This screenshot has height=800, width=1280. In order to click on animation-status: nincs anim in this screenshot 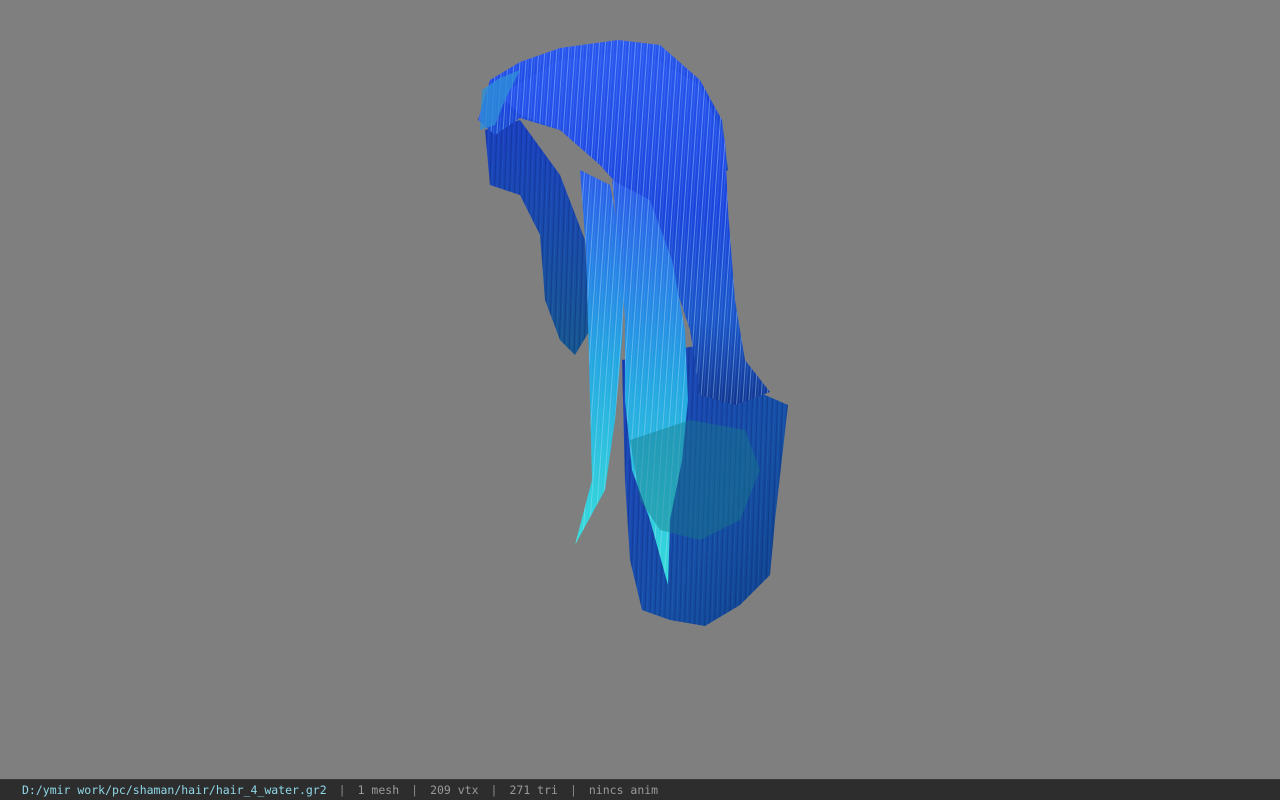, I will do `click(623, 790)`.